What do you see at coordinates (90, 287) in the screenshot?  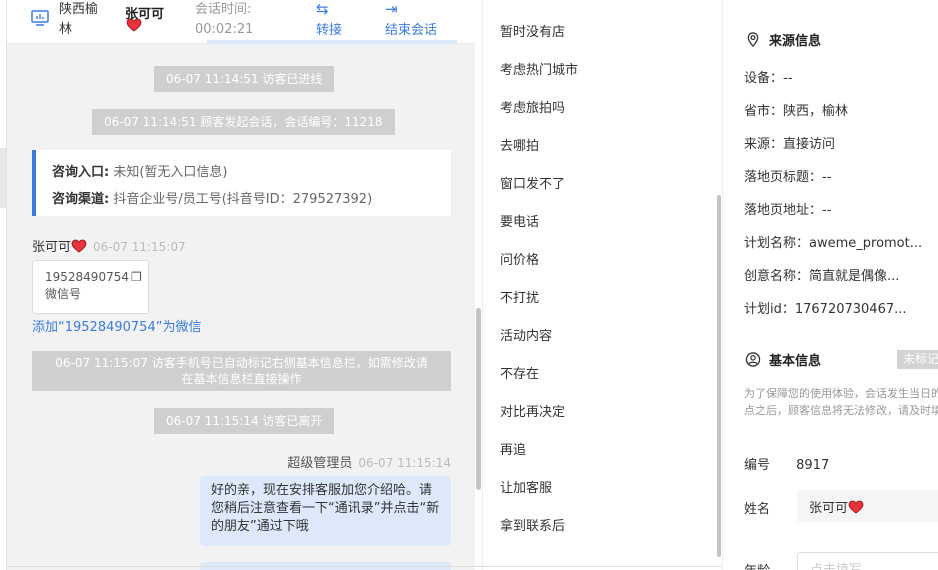 I see `wechat-card: 19528490754 ❐ 微信号` at bounding box center [90, 287].